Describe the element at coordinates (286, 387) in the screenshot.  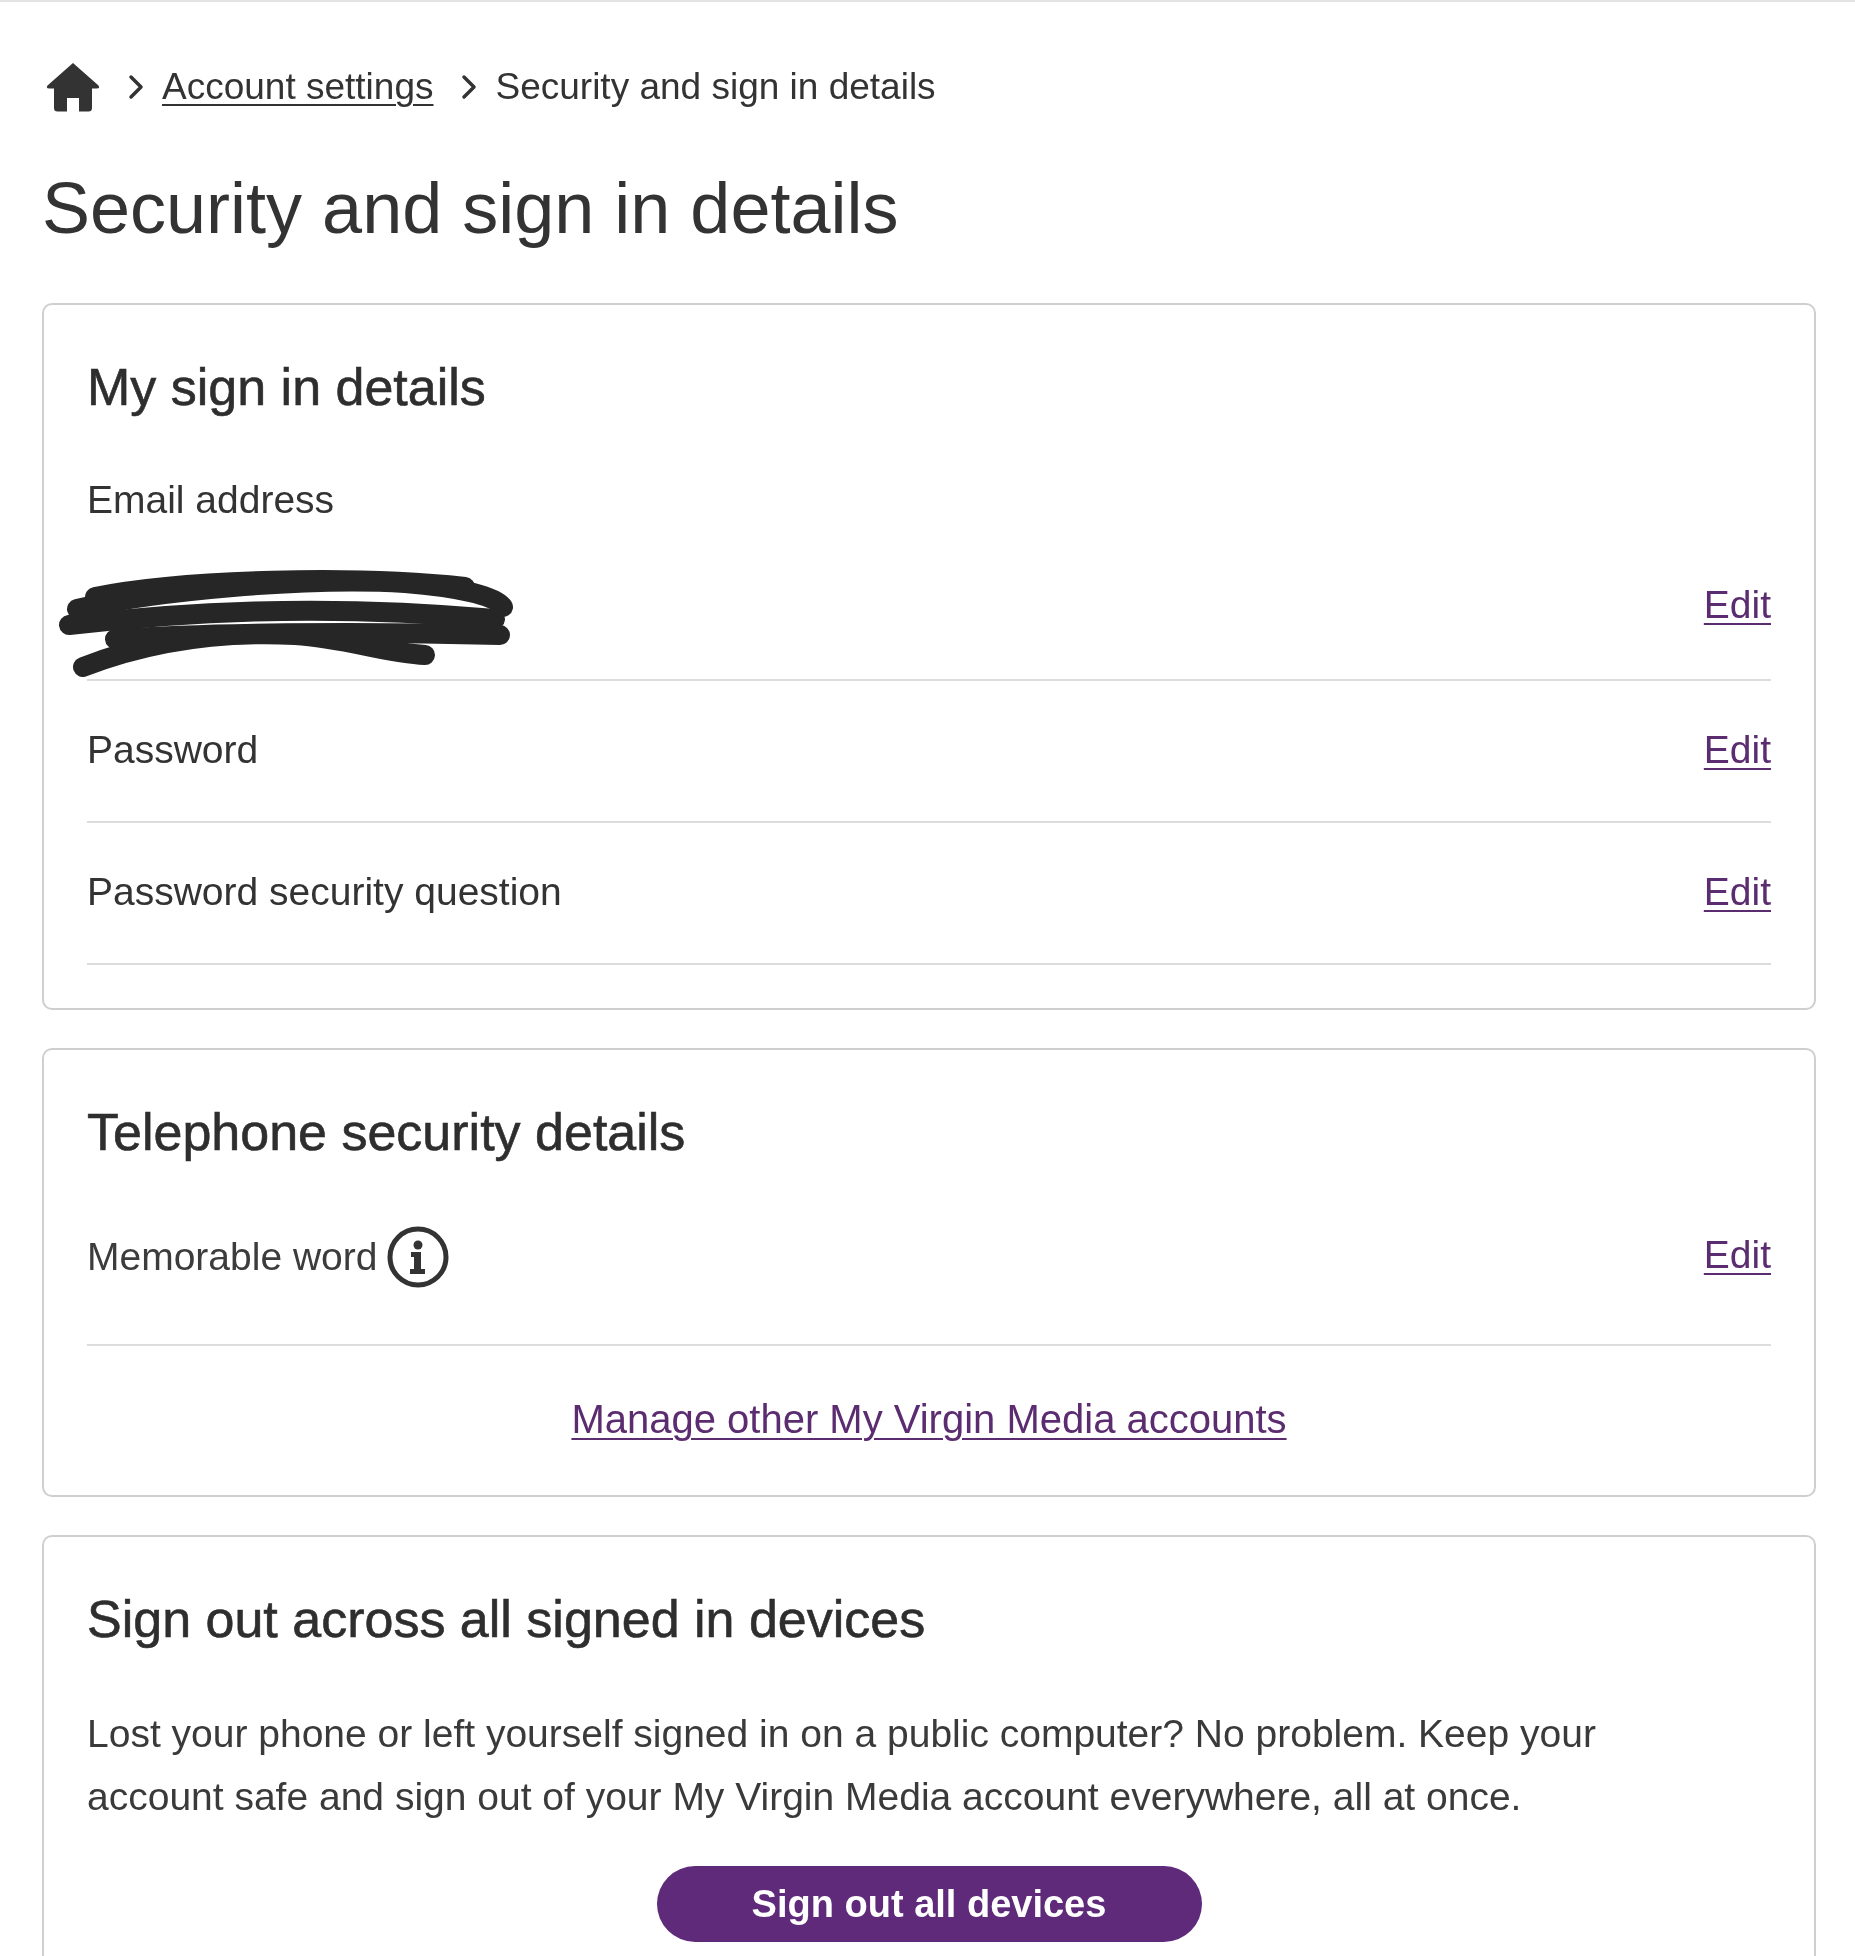
I see `section-heading: My sign in details` at that location.